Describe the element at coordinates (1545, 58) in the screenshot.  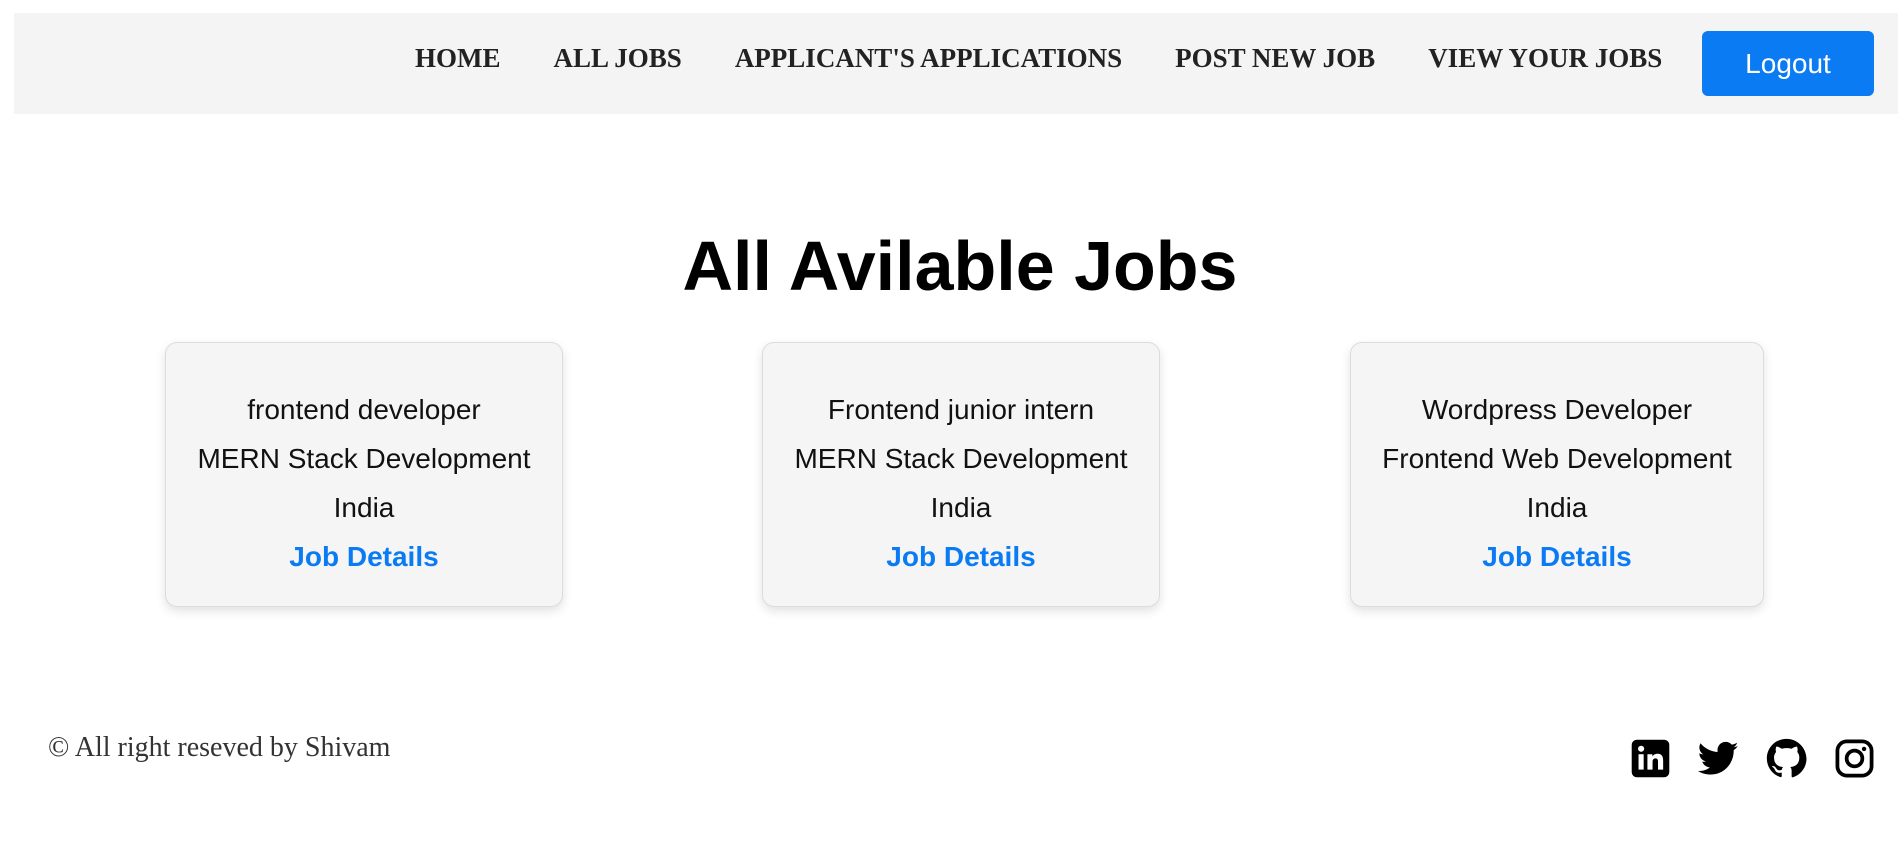
I see `nav-view-your-jobs-link: VIEW YOUR JOBS` at that location.